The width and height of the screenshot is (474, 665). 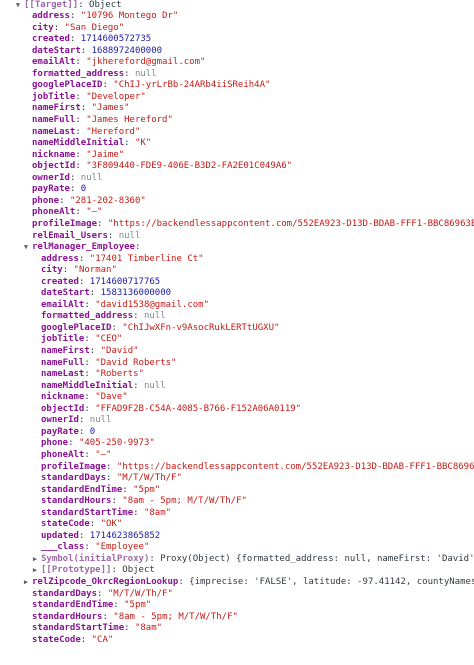 I want to click on property-row: standardEndTime: "5pm", so click(x=237, y=491).